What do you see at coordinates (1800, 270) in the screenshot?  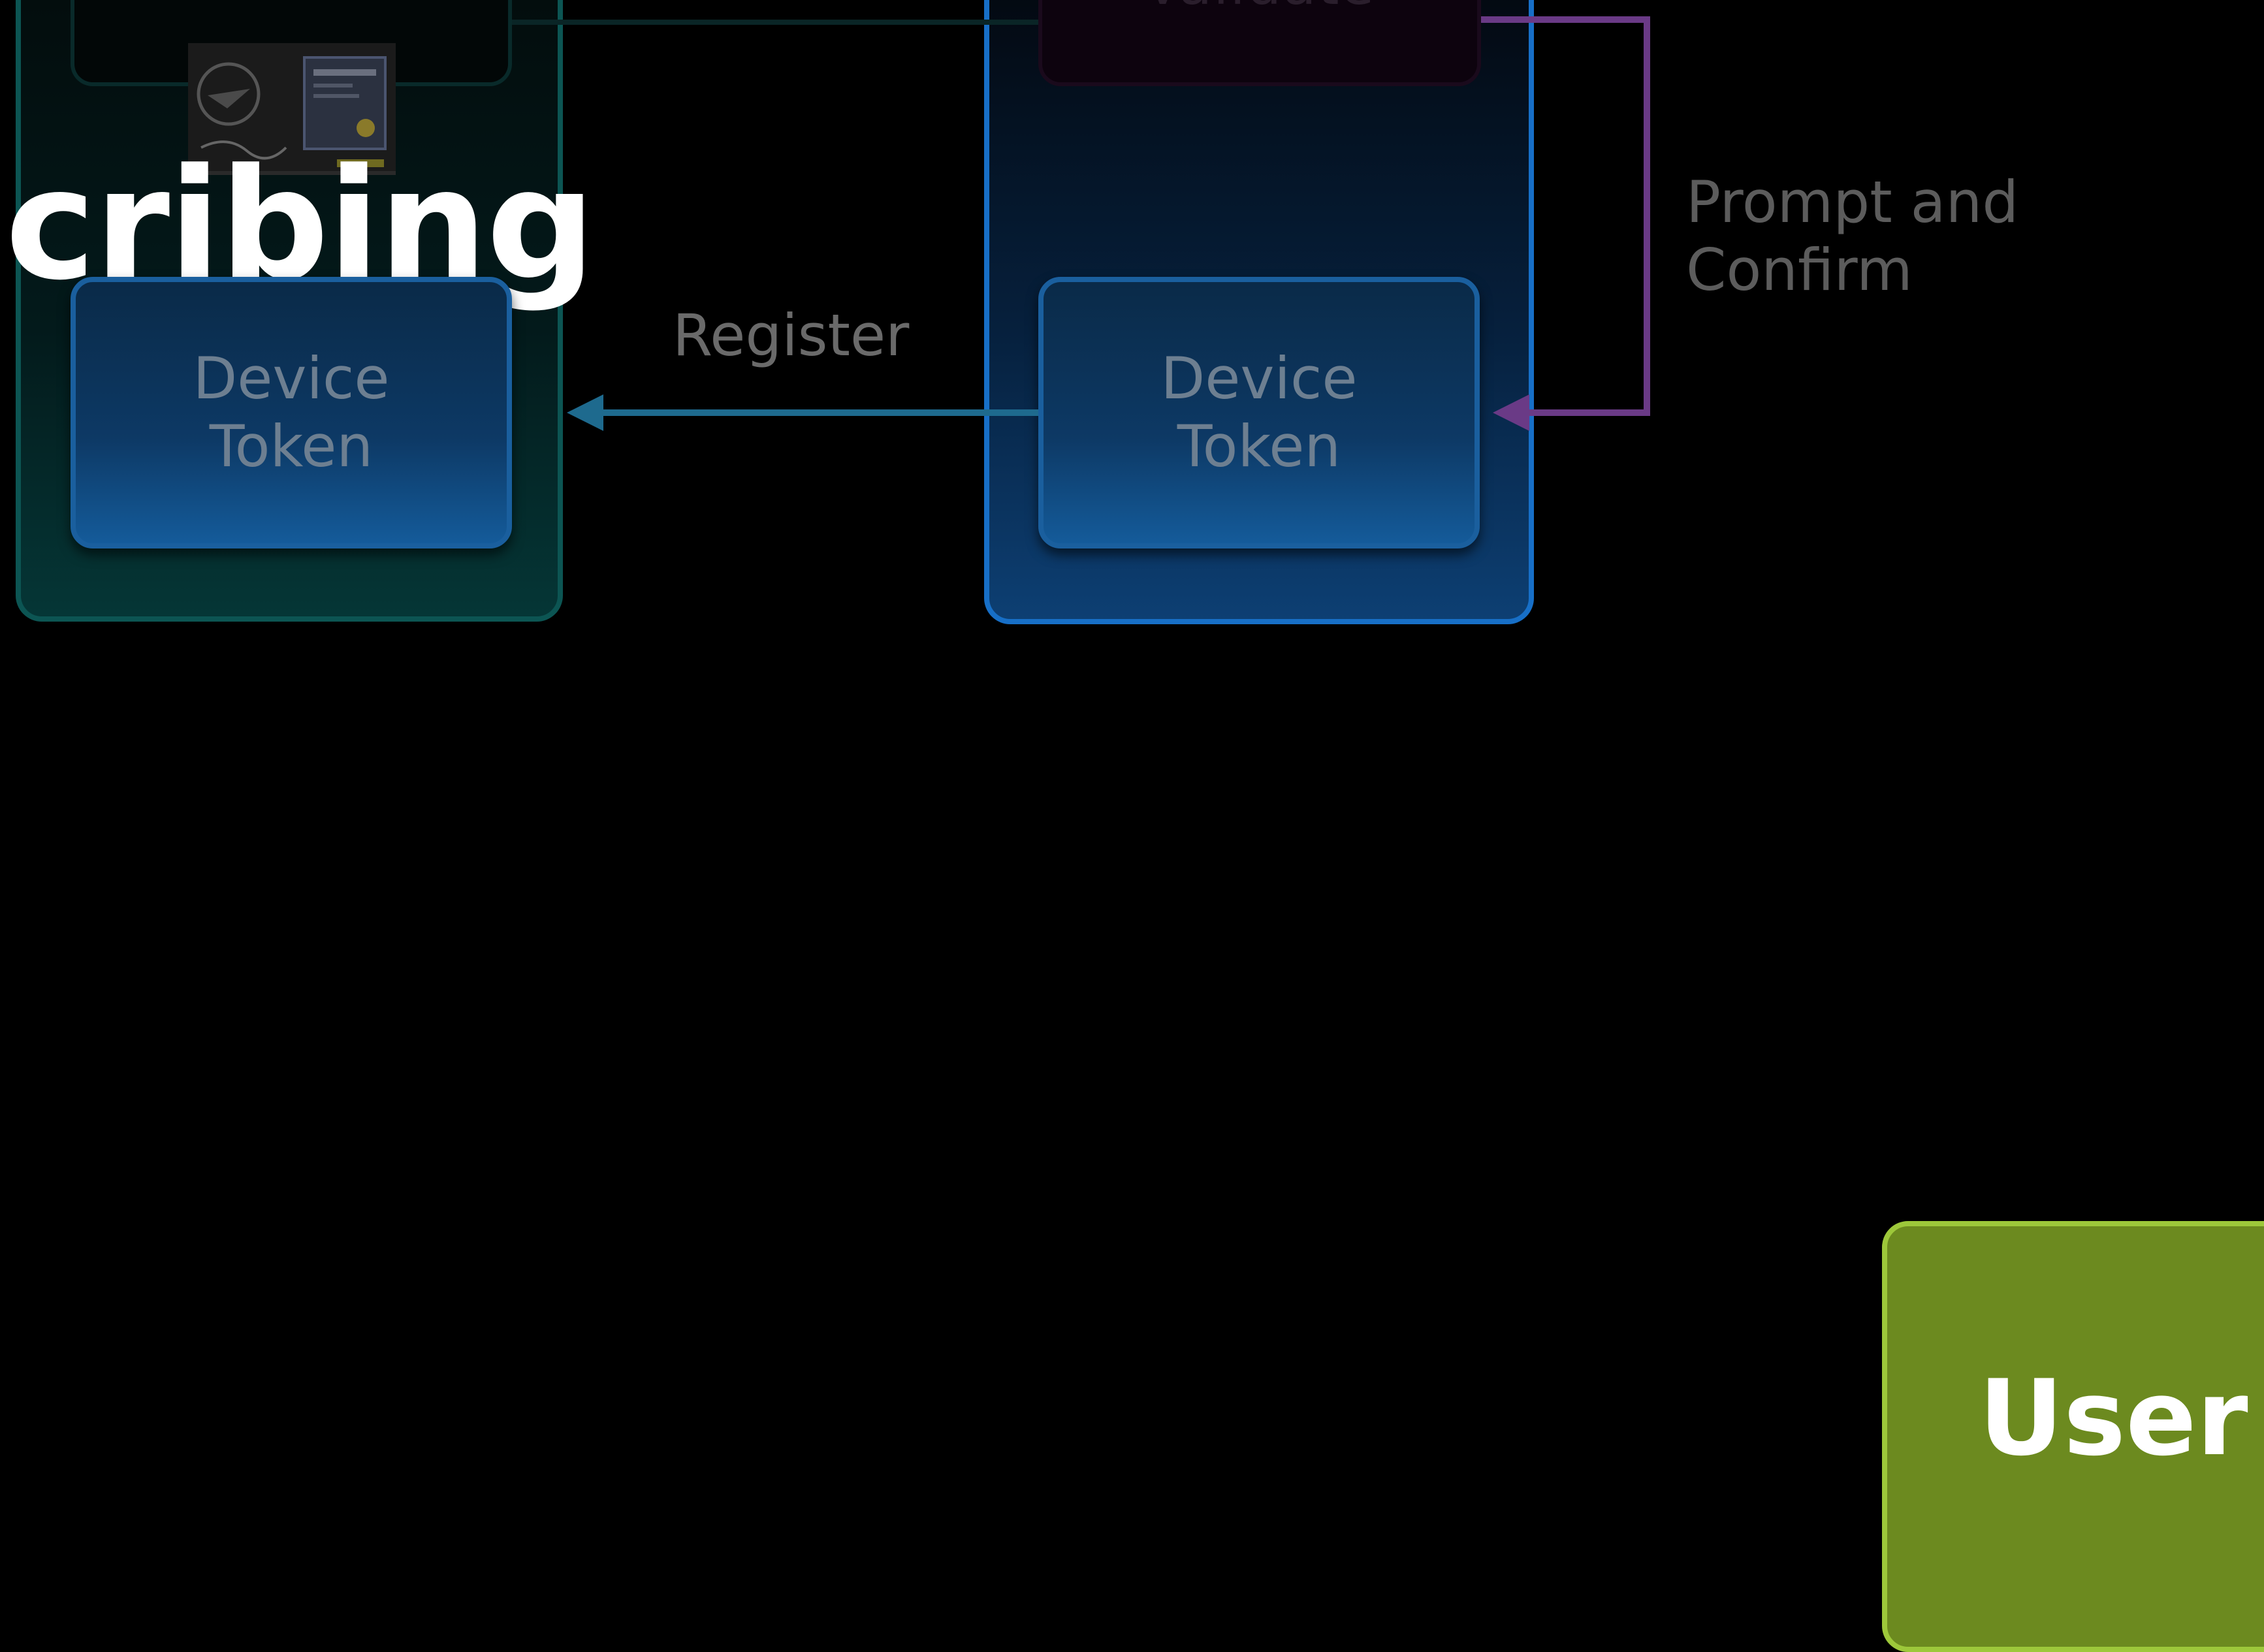 I see `prompt-label-line2: Confirm` at bounding box center [1800, 270].